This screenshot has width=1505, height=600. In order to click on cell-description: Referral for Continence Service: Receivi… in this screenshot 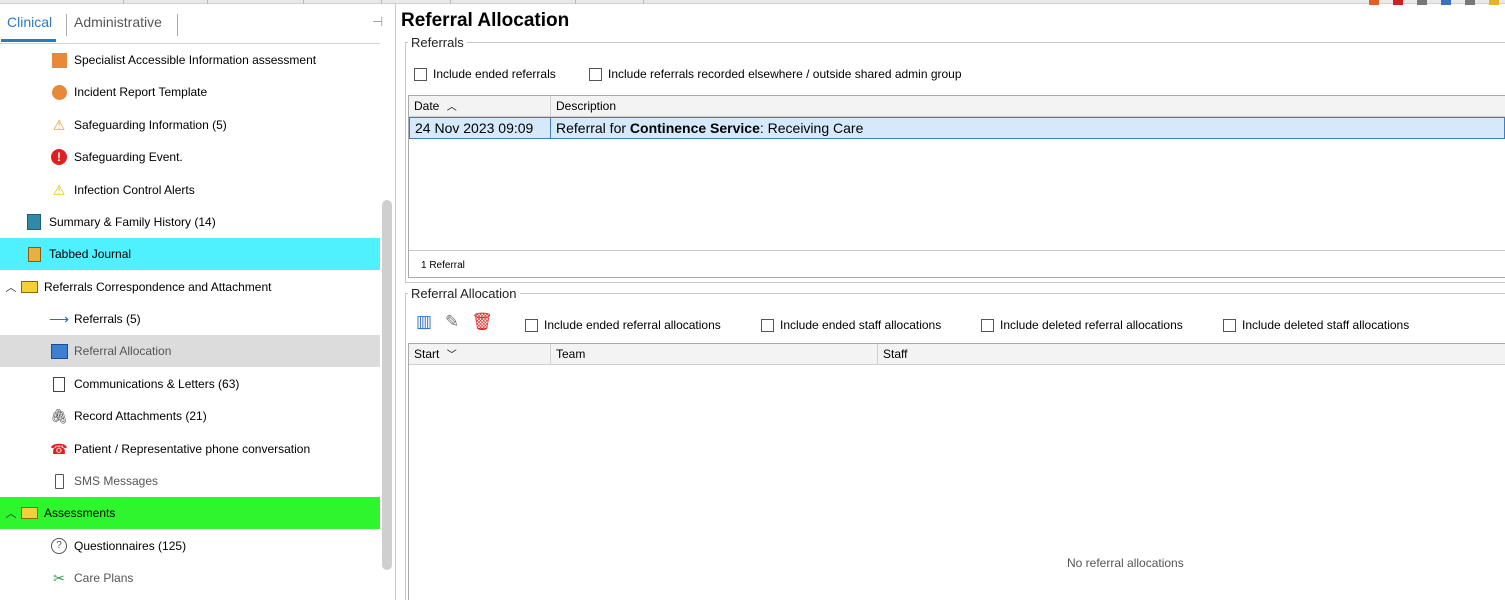, I will do `click(707, 128)`.